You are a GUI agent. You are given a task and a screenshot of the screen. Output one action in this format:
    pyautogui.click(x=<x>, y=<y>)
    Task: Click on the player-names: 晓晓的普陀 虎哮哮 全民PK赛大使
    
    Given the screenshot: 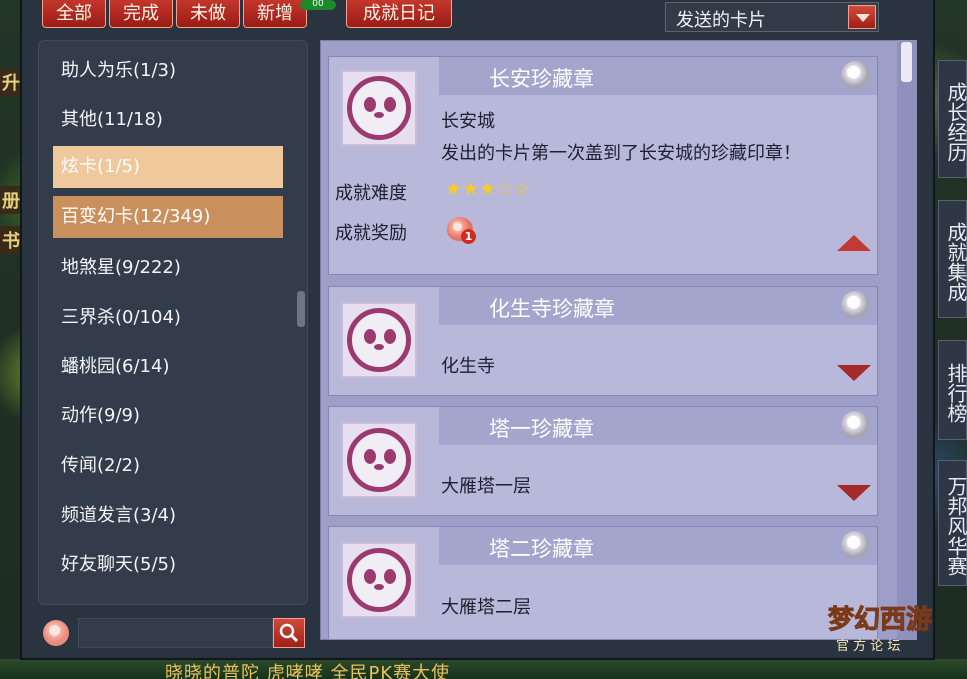 What is the action you would take?
    pyautogui.click(x=308, y=671)
    